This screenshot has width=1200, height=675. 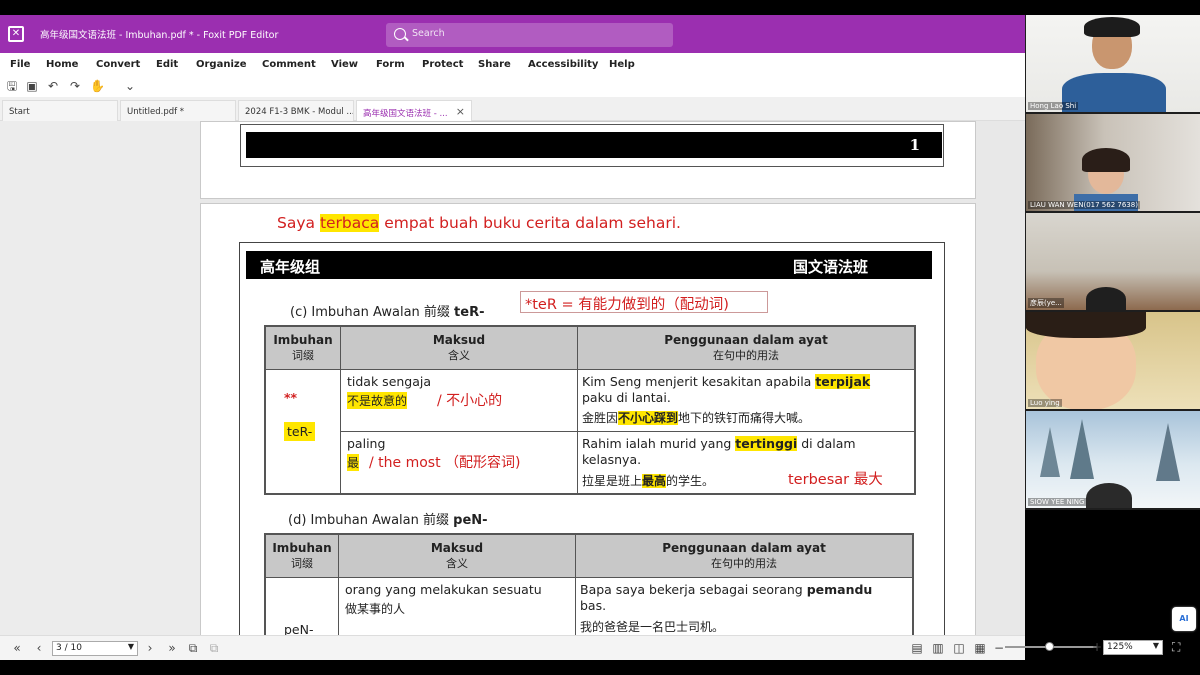 I want to click on highlight-terpijak: terpijak, so click(x=843, y=381).